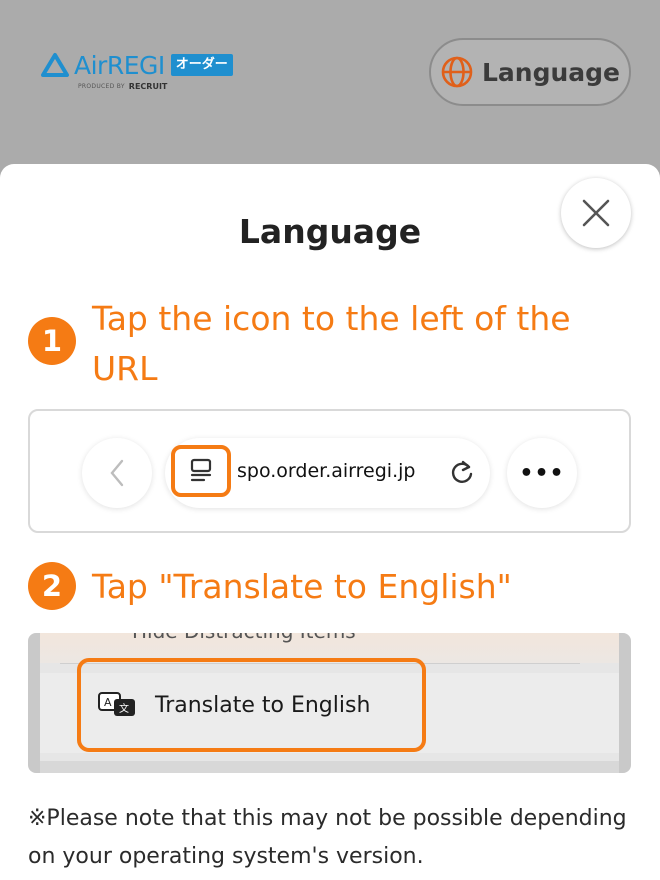  Describe the element at coordinates (329, 767) in the screenshot. I see `menu-bottom-edge` at that location.